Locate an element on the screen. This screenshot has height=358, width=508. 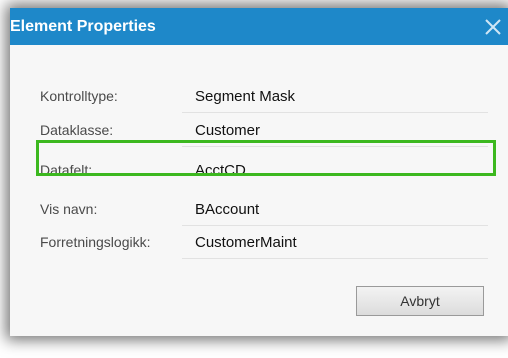
cancel-button: Avbryt is located at coordinates (420, 301).